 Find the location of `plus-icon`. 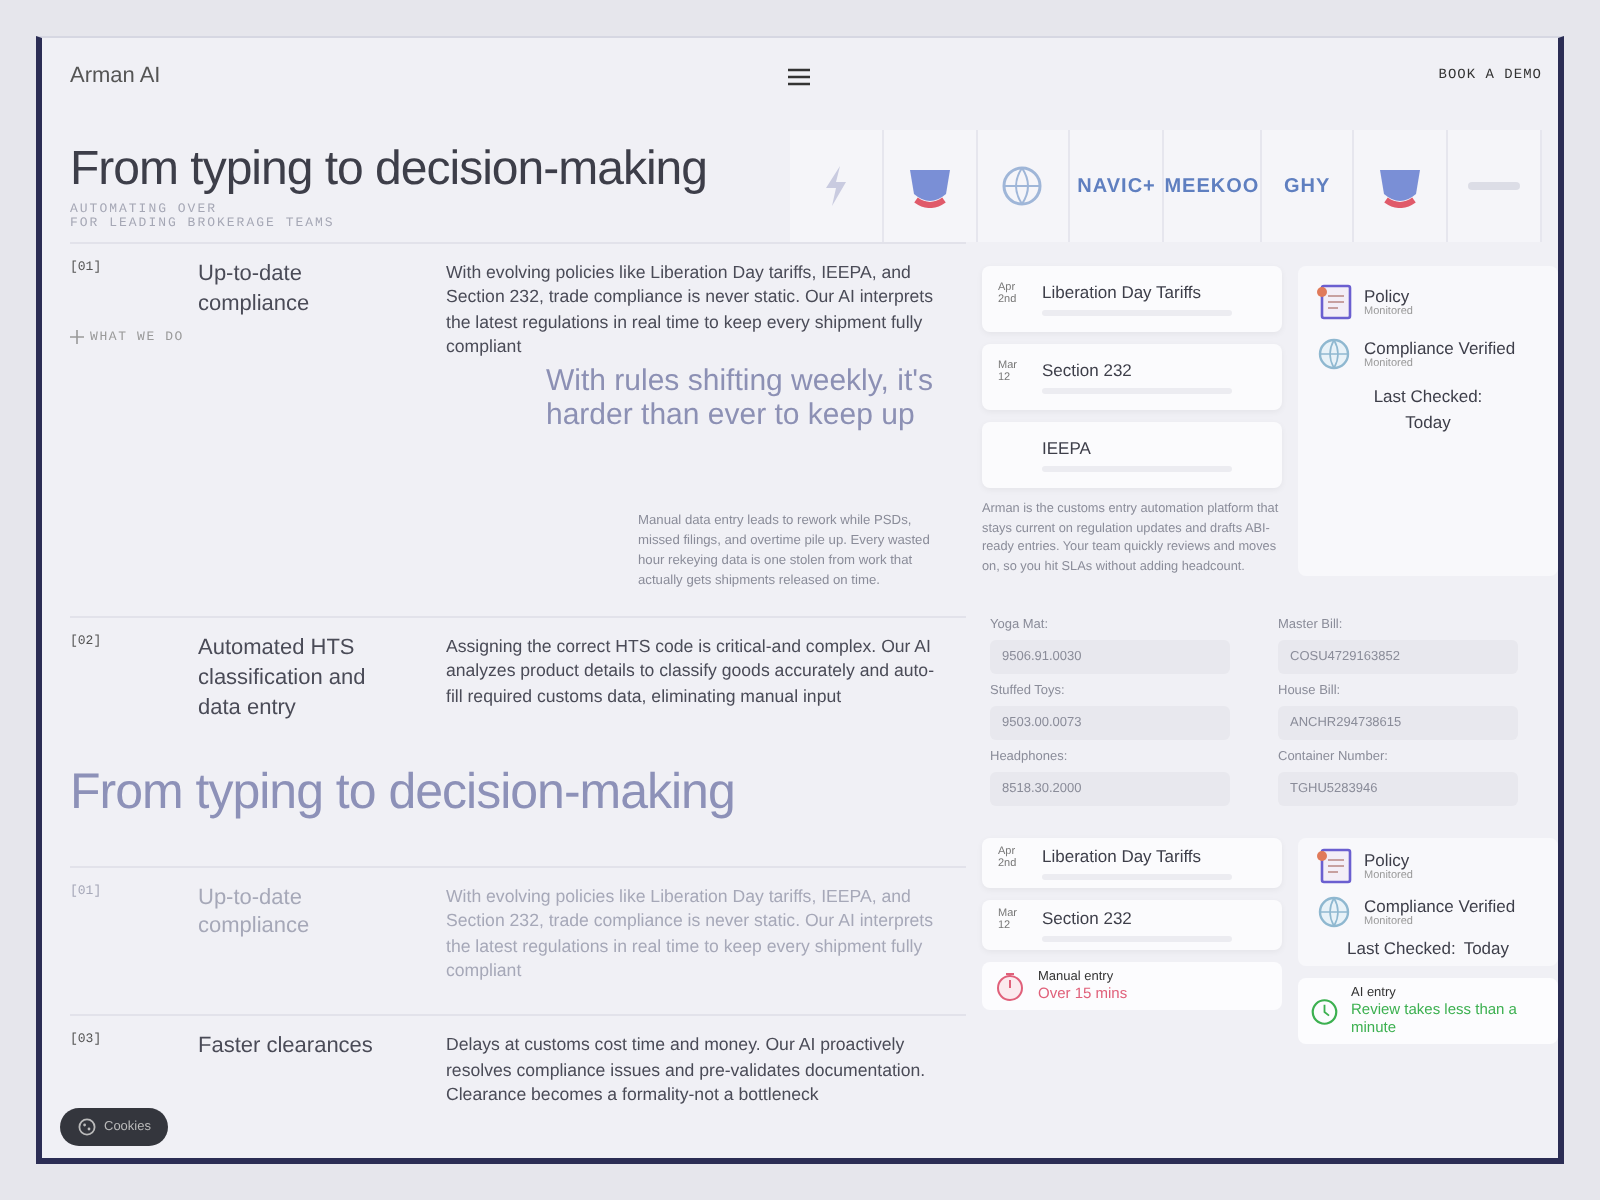

plus-icon is located at coordinates (77, 337).